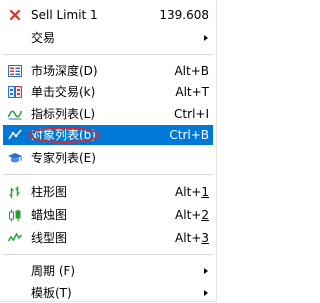 The height and width of the screenshot is (303, 320). I want to click on menu-item-value: 139.608, so click(184, 15).